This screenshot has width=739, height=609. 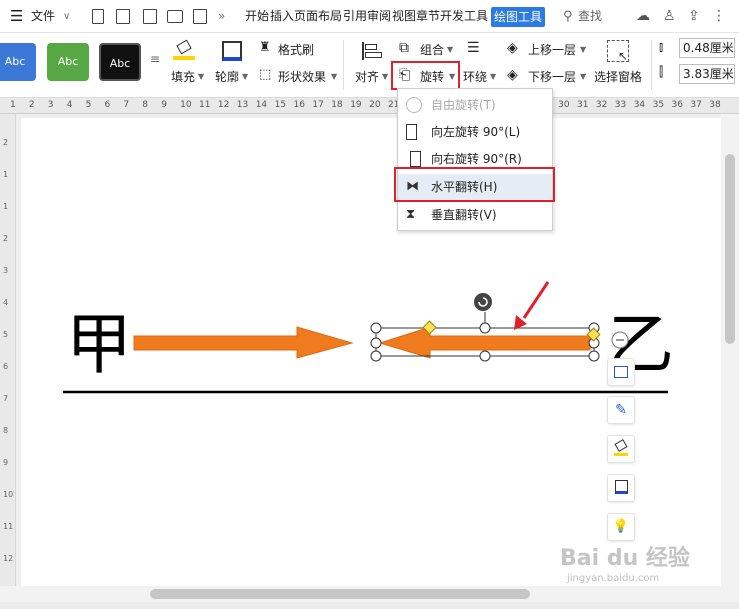 I want to click on rotate-left-icon, so click(x=411, y=132).